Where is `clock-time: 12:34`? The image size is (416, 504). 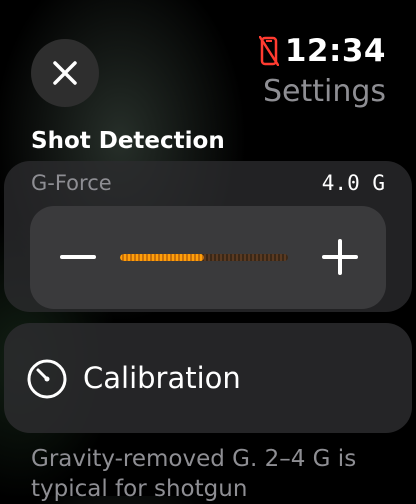
clock-time: 12:34 is located at coordinates (335, 51).